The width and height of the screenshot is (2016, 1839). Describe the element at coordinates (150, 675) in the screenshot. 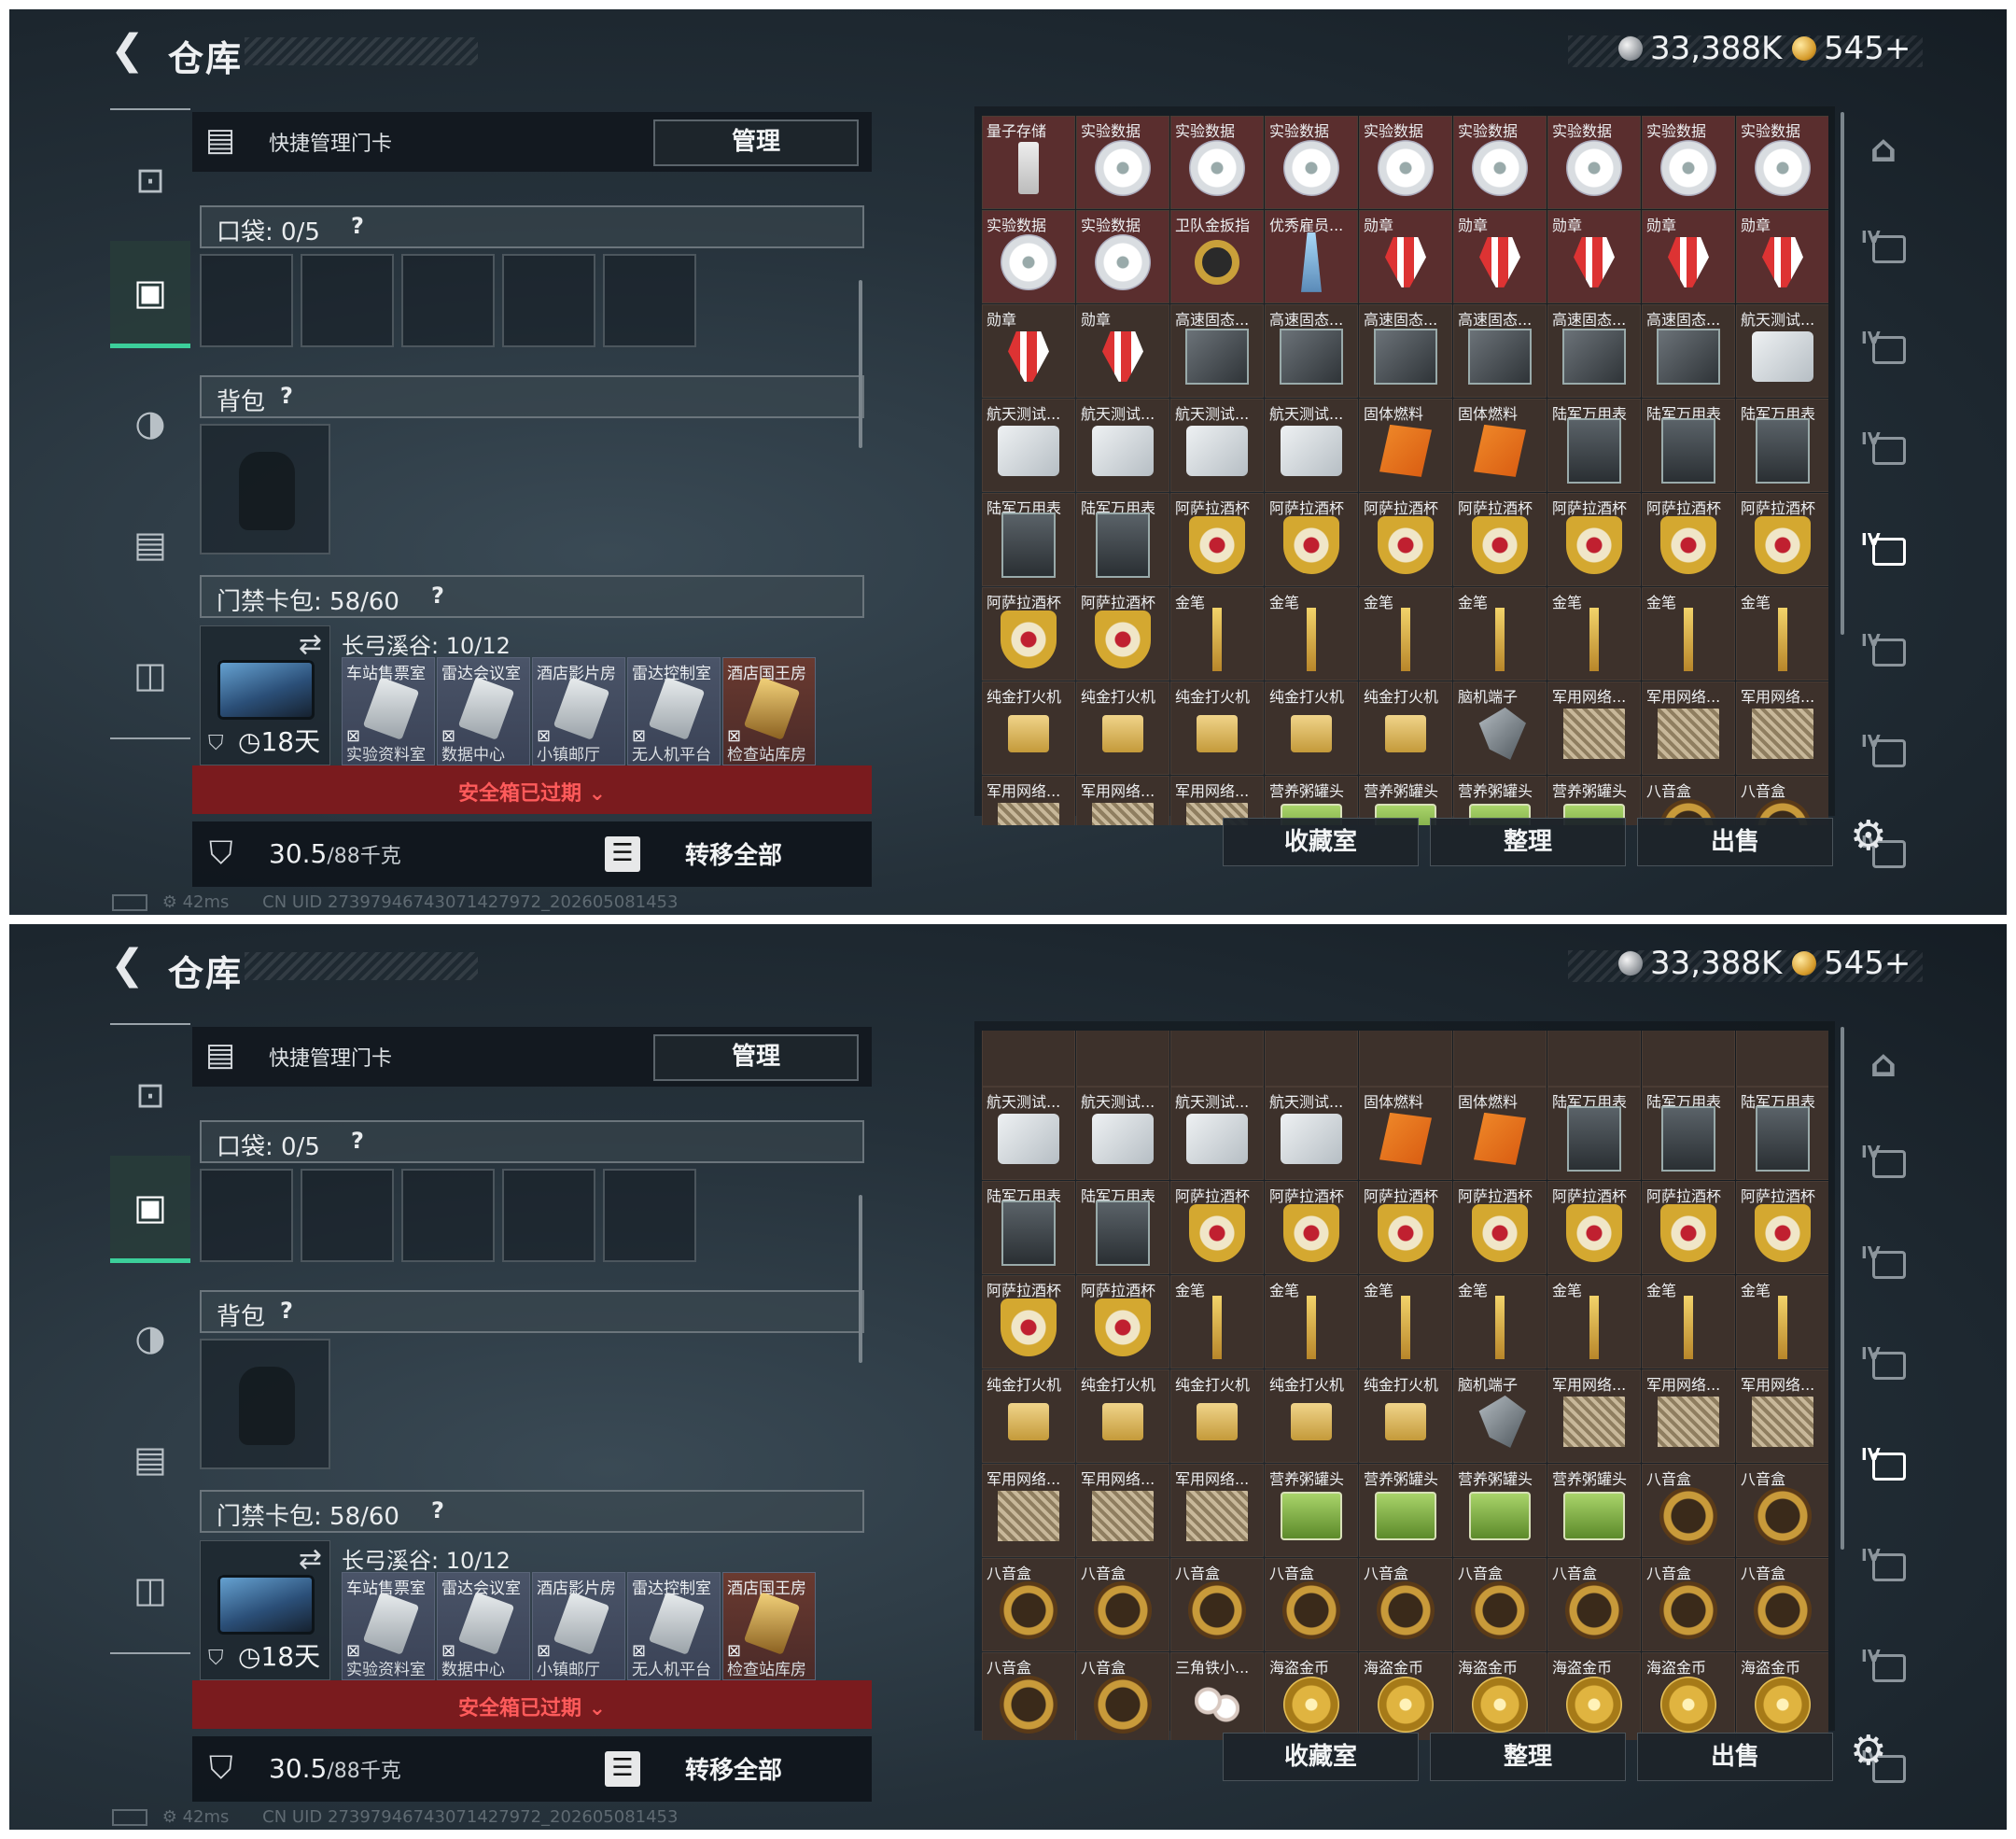

I see `case-icon: ◫` at that location.